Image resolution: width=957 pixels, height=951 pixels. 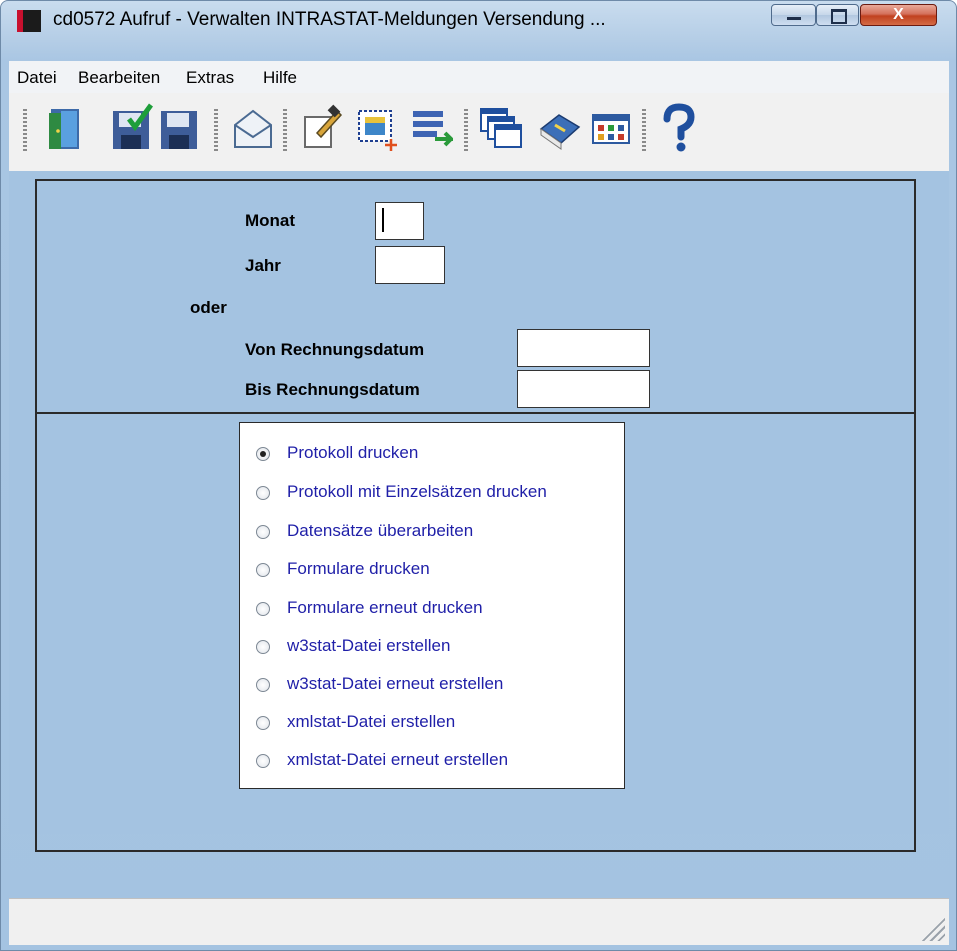 I want to click on minimize-icon, so click(x=794, y=18).